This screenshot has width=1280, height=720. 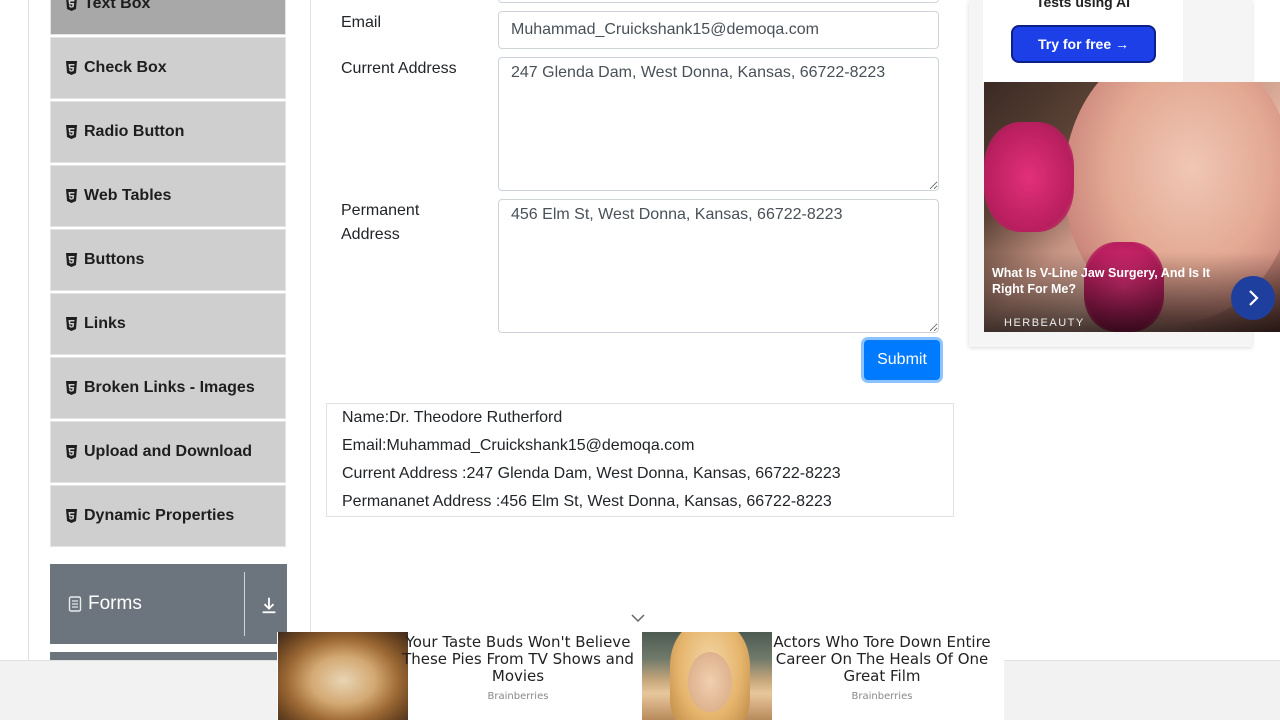 What do you see at coordinates (1029, 177) in the screenshot?
I see `ad-glove-image` at bounding box center [1029, 177].